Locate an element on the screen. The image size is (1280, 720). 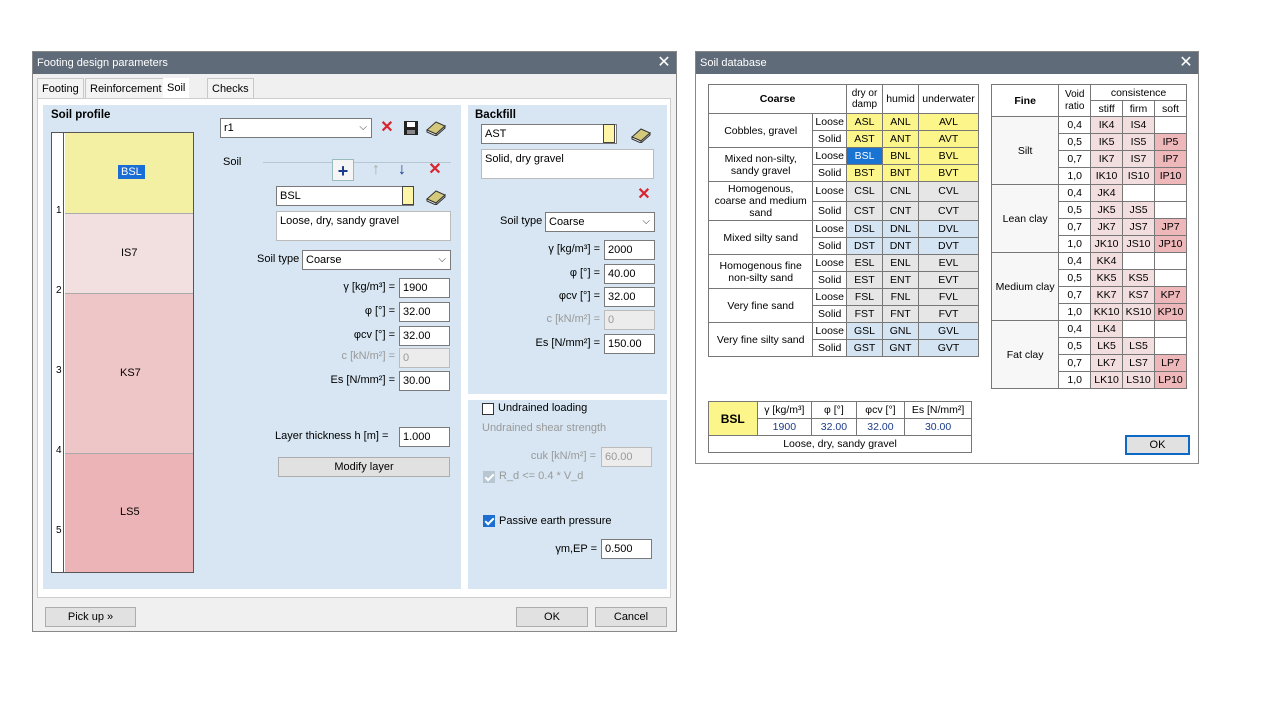
soil-code-cell: ENL is located at coordinates (900, 263).